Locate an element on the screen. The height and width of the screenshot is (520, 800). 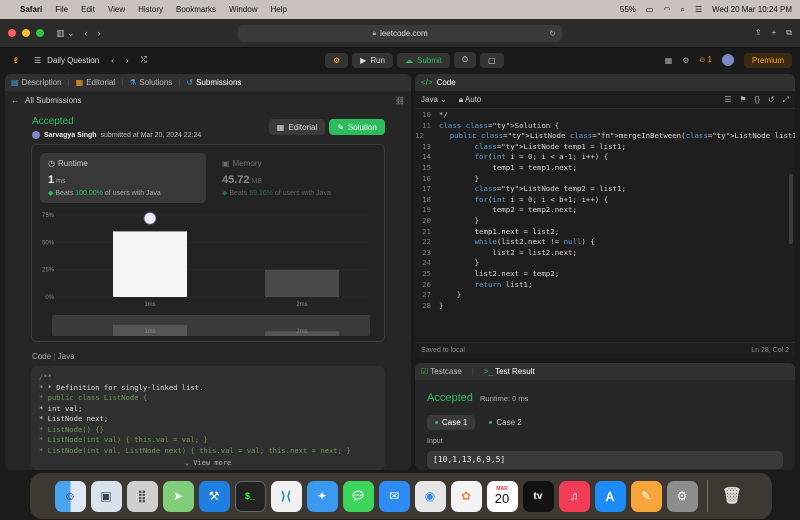
address-bar: 🔒︎ leetcode.com ↻ is located at coordinates (400, 33).